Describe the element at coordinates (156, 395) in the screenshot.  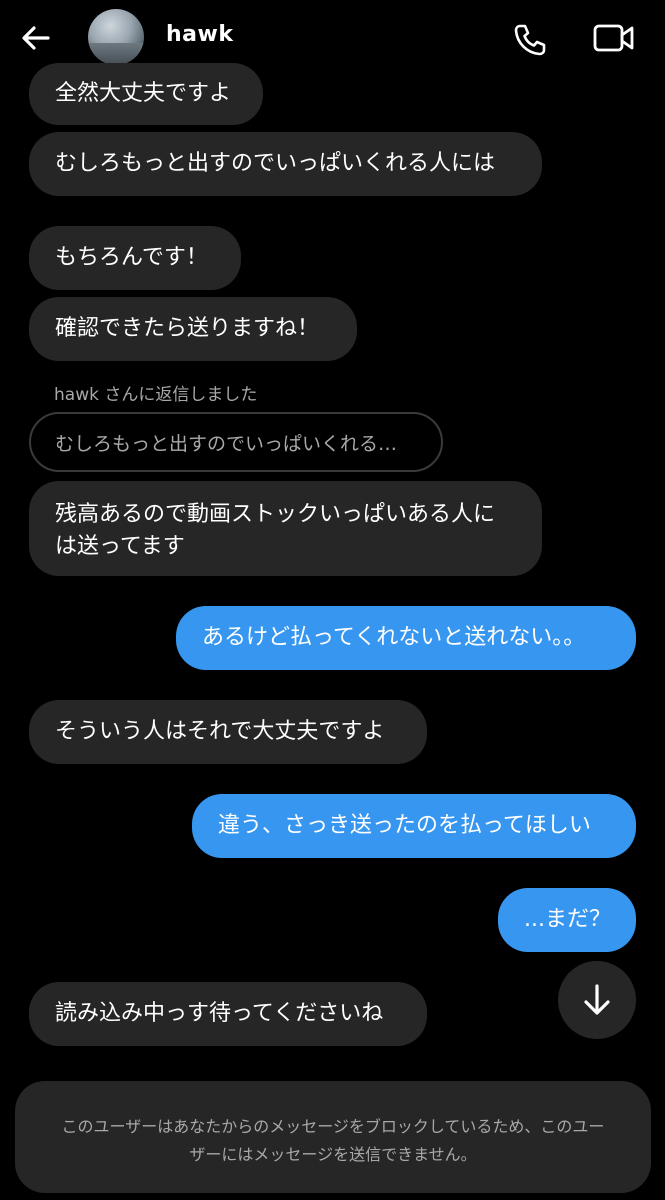
I see `reply-label: hawk さんに返信しました` at that location.